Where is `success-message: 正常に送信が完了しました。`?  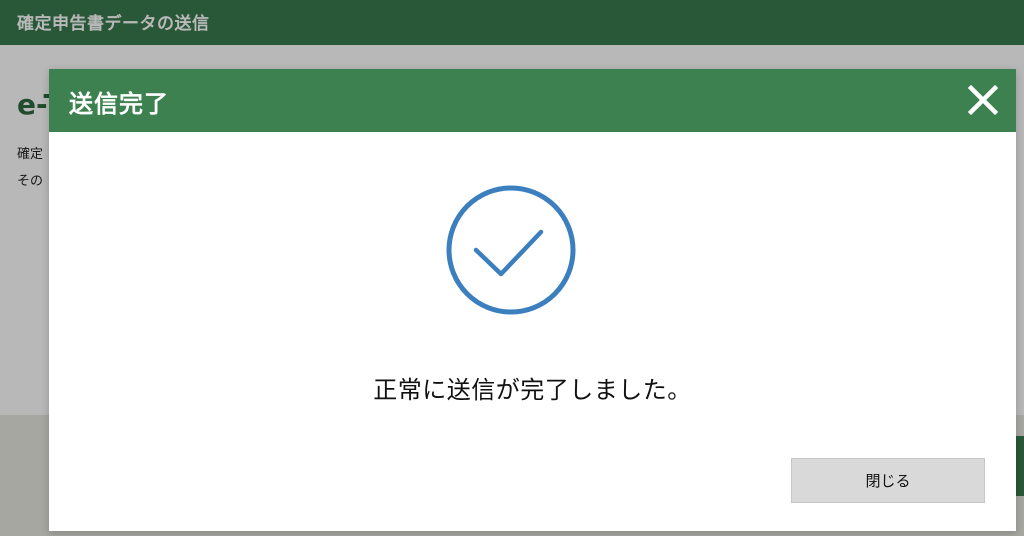
success-message: 正常に送信が完了しました。 is located at coordinates (532, 390).